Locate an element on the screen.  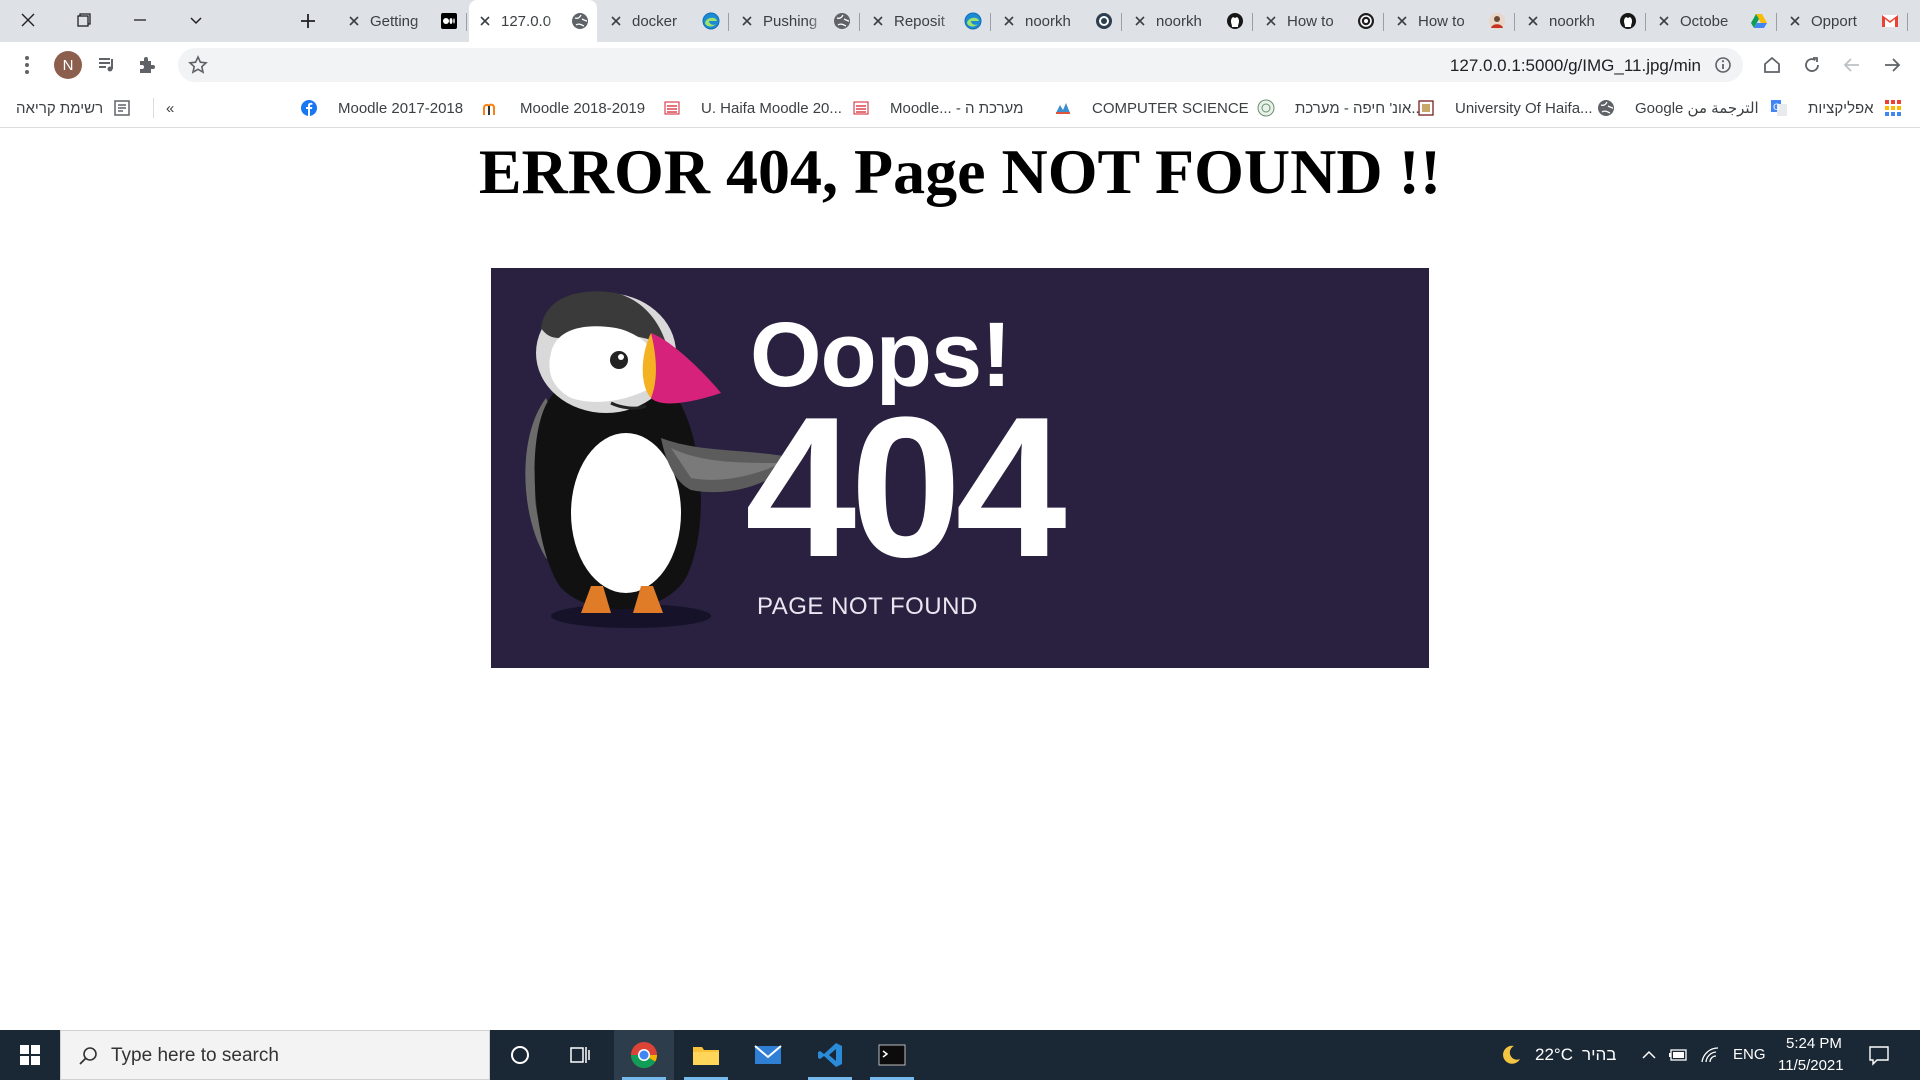
bookmark-item: Moodle 2018-2019 is located at coordinates (563, 108).